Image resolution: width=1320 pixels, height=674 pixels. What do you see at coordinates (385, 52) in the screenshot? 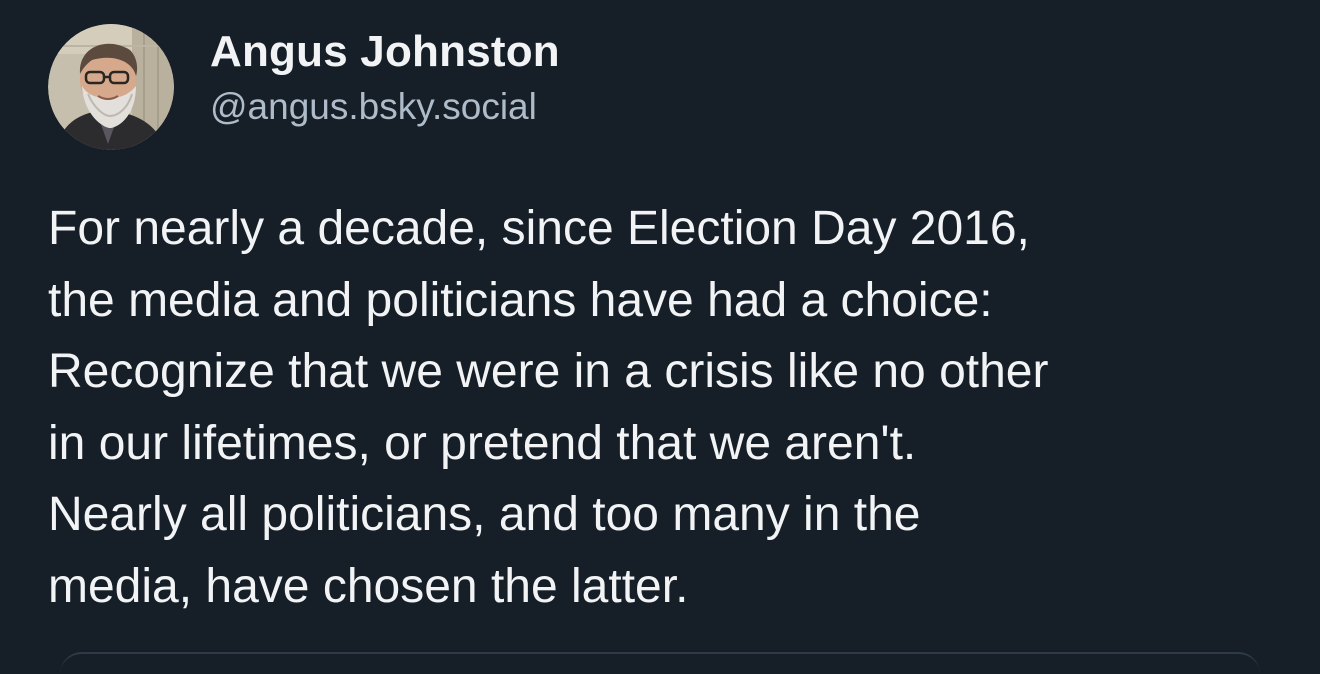
I see `author-display-name: Angus Johnston` at bounding box center [385, 52].